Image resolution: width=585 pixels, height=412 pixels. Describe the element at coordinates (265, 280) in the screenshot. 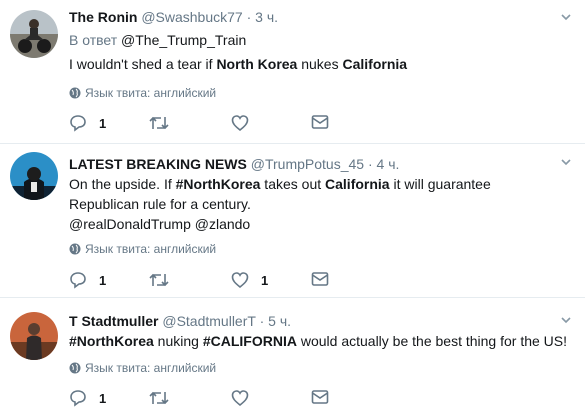

I see `like-count: 1` at that location.